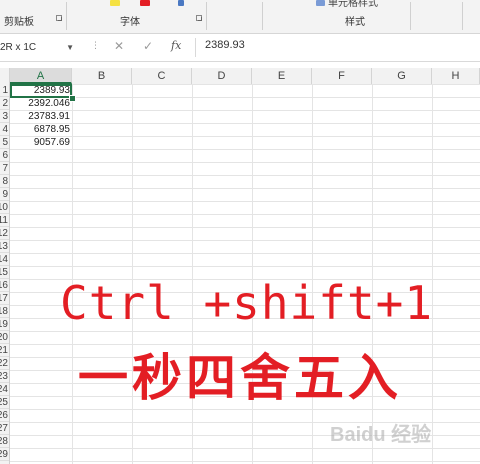  What do you see at coordinates (176, 45) in the screenshot?
I see `insert-function-button: fx` at bounding box center [176, 45].